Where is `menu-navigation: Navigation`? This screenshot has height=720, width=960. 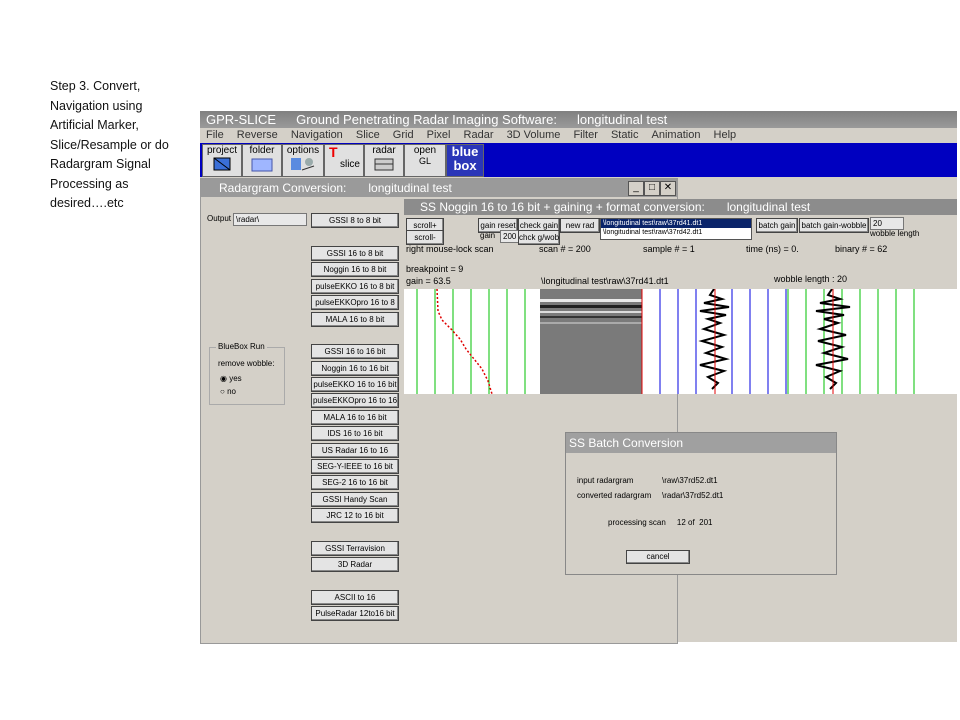
menu-navigation: Navigation is located at coordinates (317, 135).